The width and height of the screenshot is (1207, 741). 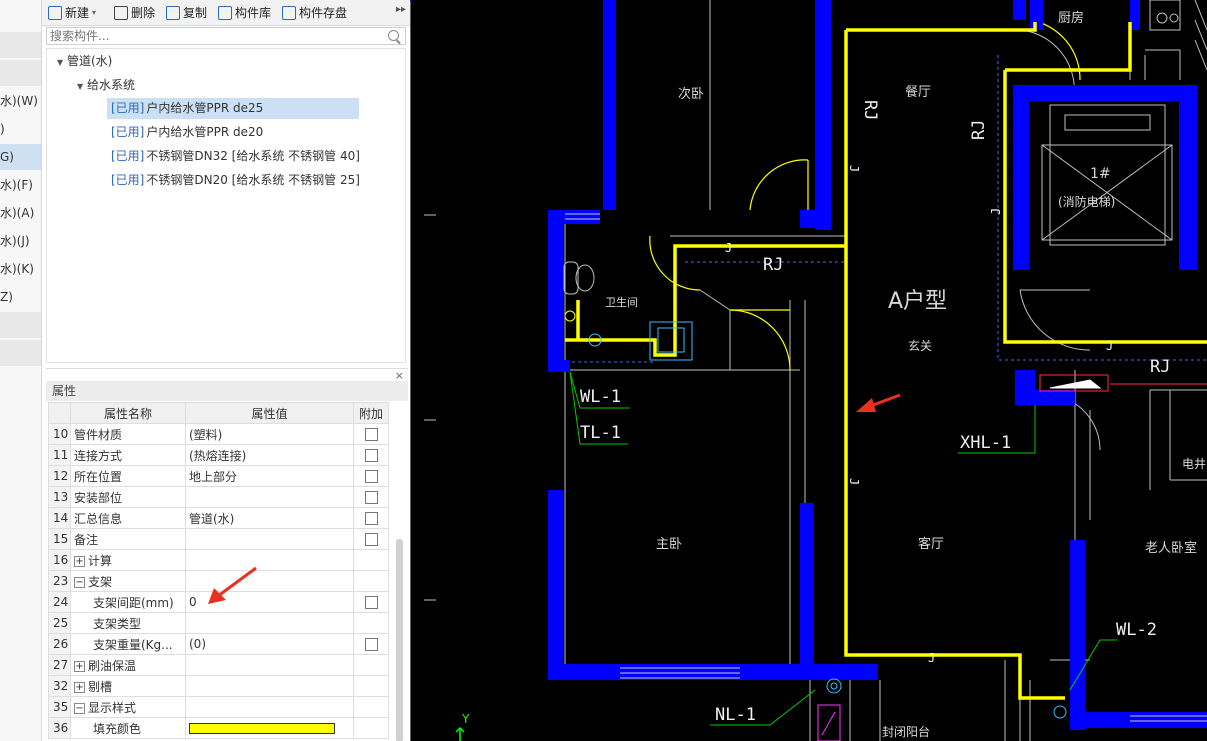 I want to click on module-nav-item: 水)(J), so click(x=20, y=241).